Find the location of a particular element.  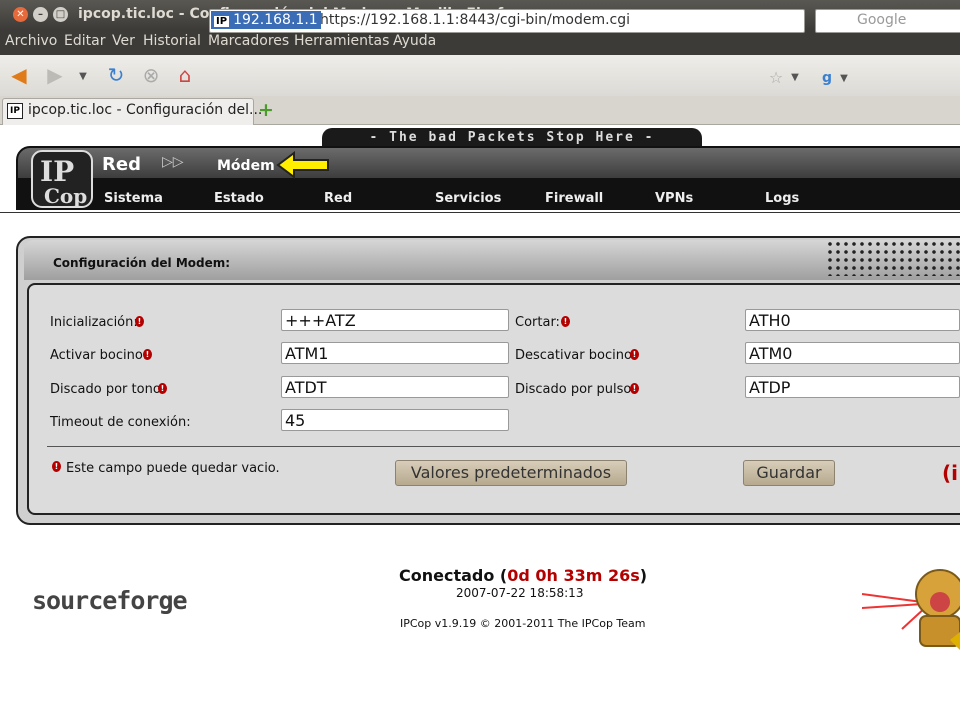

ipcop-header is located at coordinates (488, 164).